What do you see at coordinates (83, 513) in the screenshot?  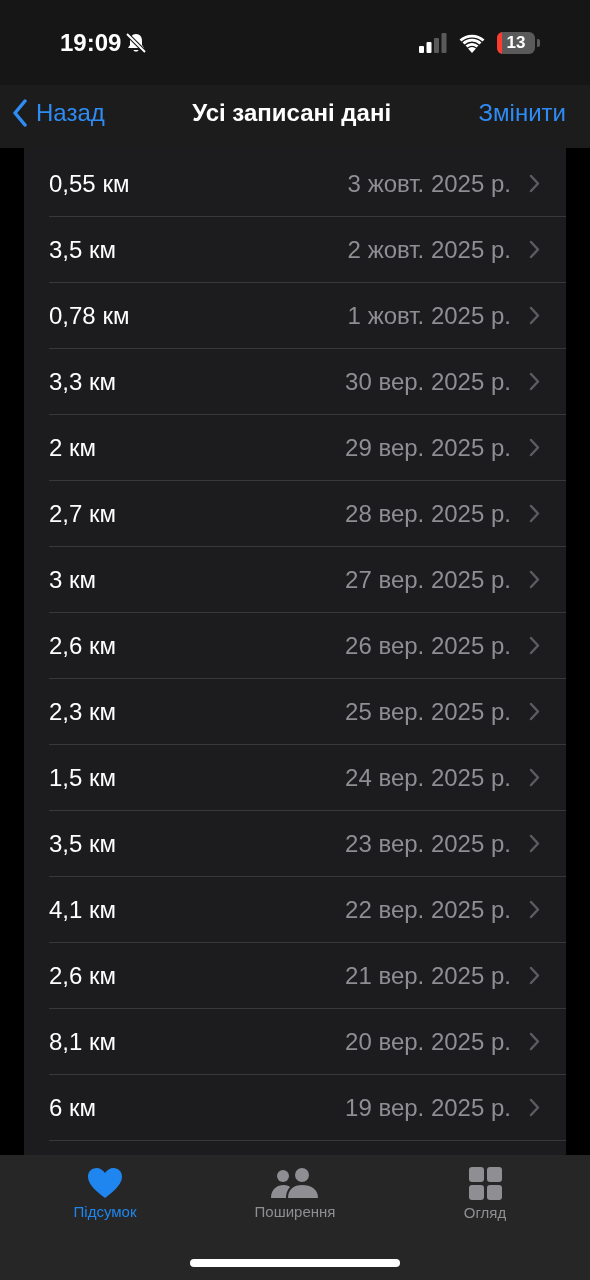 I see `distance-value: 2,7 км` at bounding box center [83, 513].